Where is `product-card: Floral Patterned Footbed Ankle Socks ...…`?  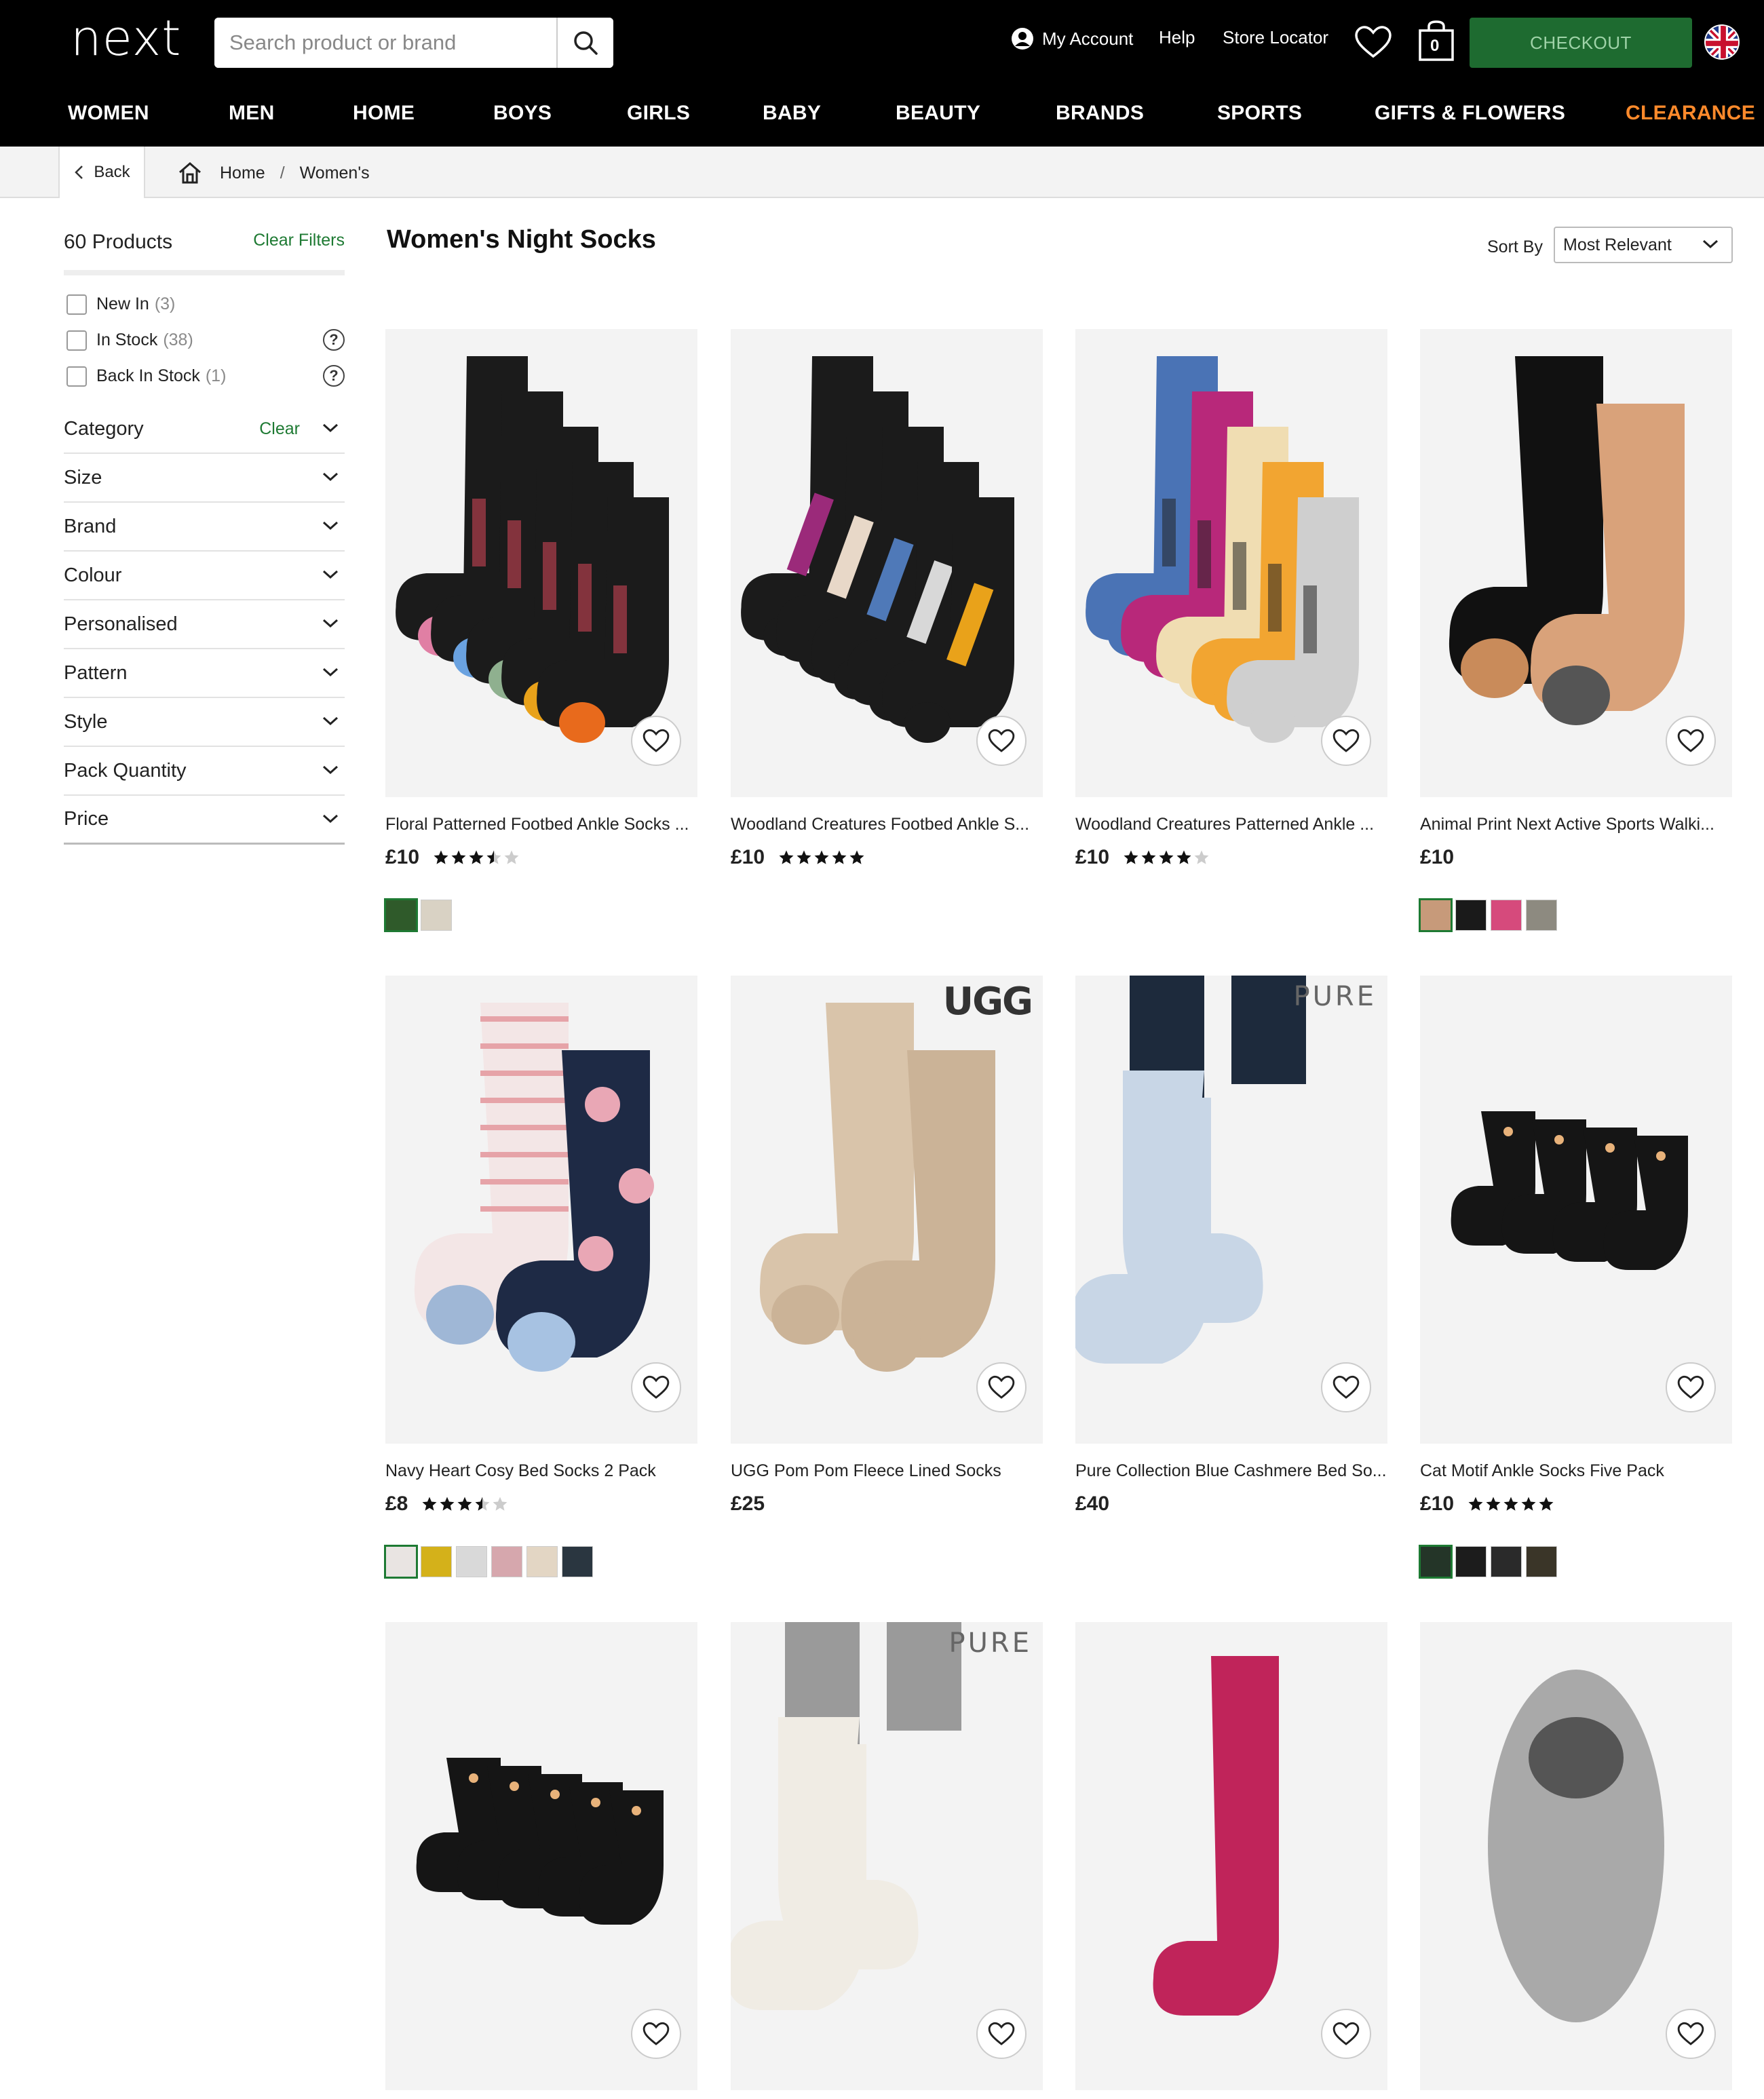 product-card: Floral Patterned Footbed Ankle Socks ...… is located at coordinates (540, 631).